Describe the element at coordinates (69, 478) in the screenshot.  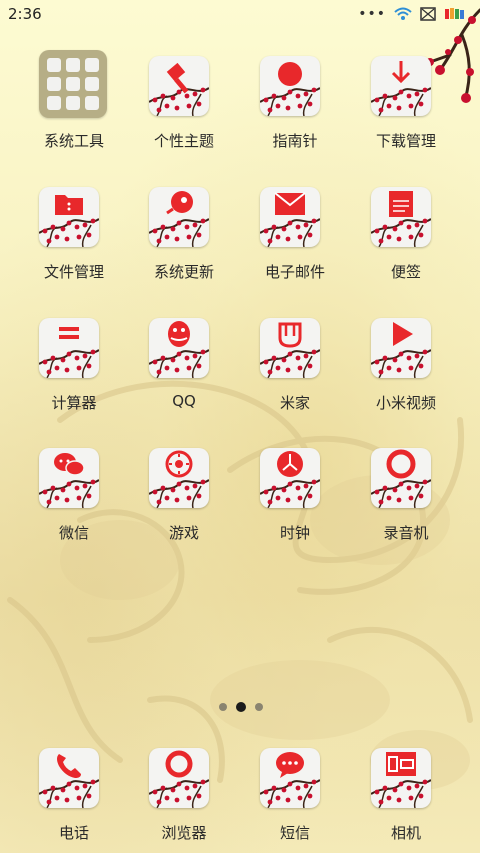
I see `wechat-icon` at that location.